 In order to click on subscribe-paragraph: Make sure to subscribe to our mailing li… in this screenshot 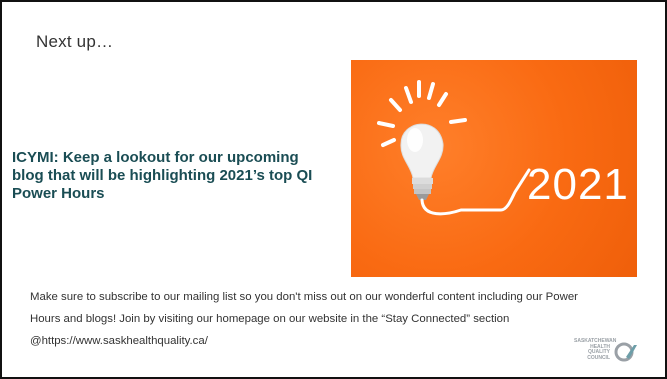, I will do `click(304, 319)`.